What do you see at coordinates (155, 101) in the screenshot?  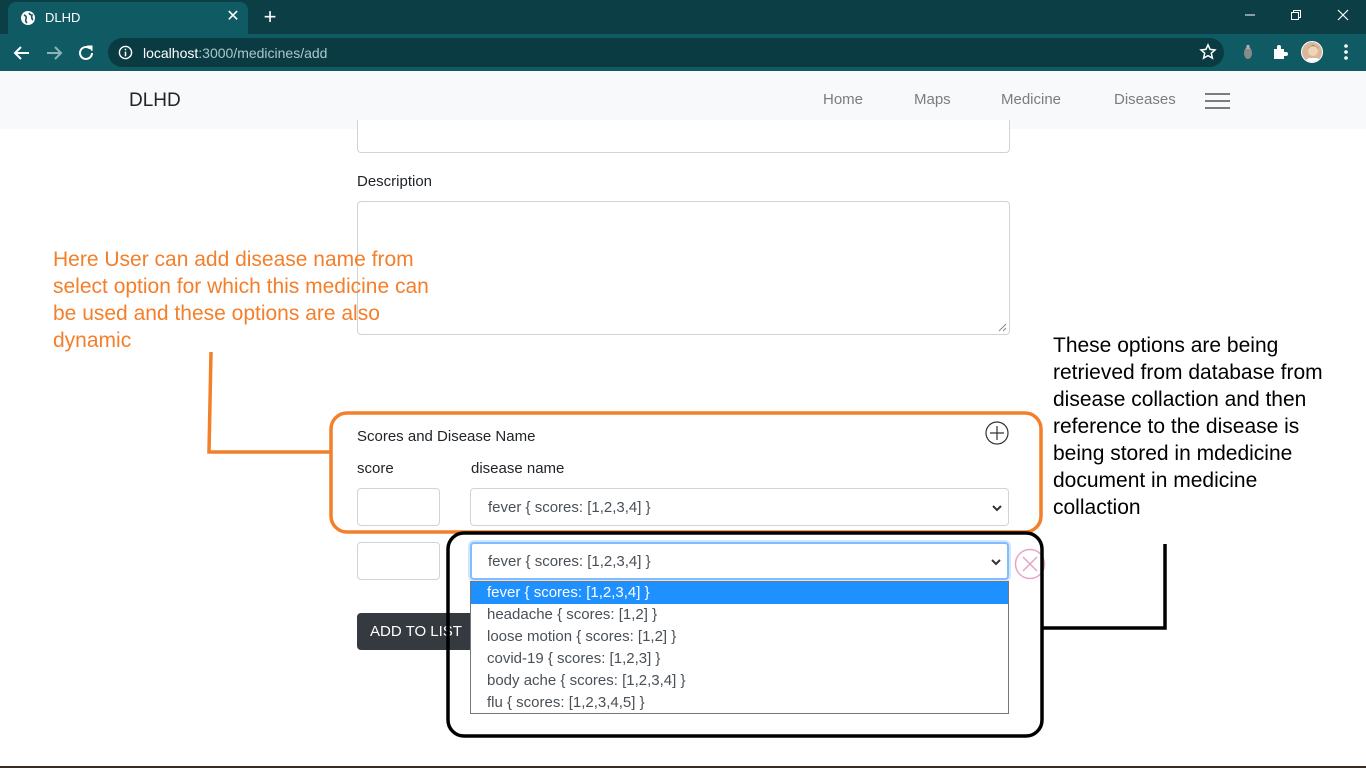 I see `brand-logo: DLHD` at bounding box center [155, 101].